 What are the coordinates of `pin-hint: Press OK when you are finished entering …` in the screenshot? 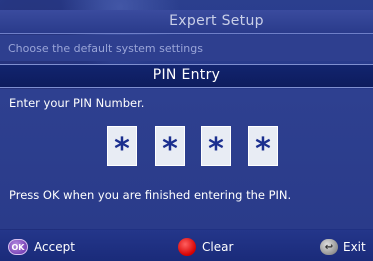 It's located at (150, 195).